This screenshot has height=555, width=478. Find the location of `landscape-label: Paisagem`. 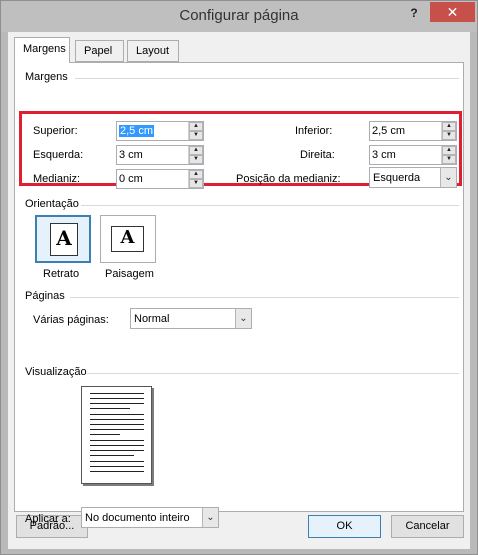

landscape-label: Paisagem is located at coordinates (129, 274).